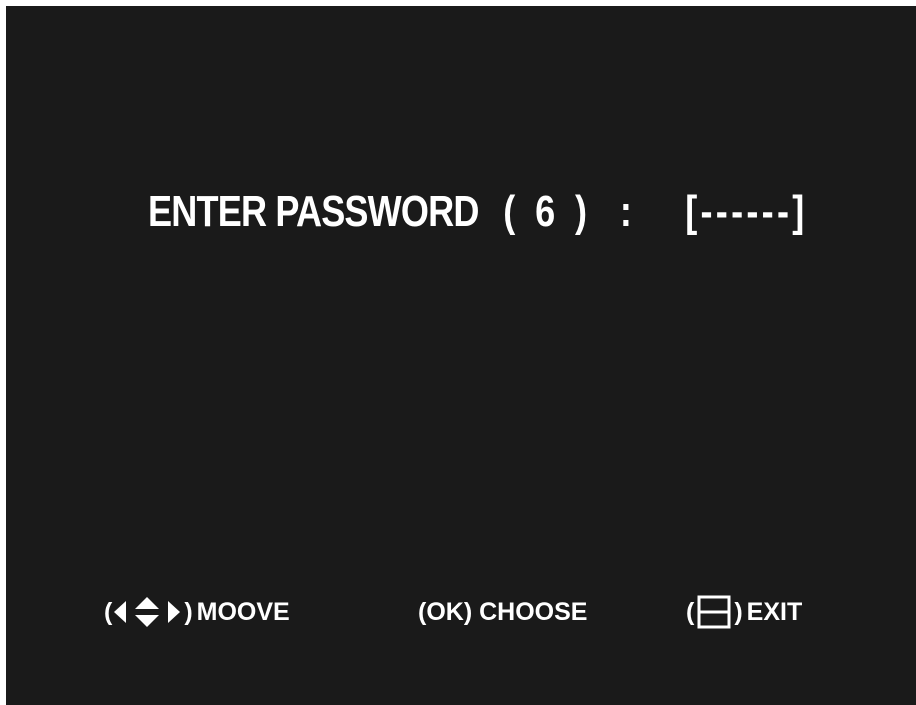  What do you see at coordinates (746, 212) in the screenshot?
I see `password-field: [------]` at bounding box center [746, 212].